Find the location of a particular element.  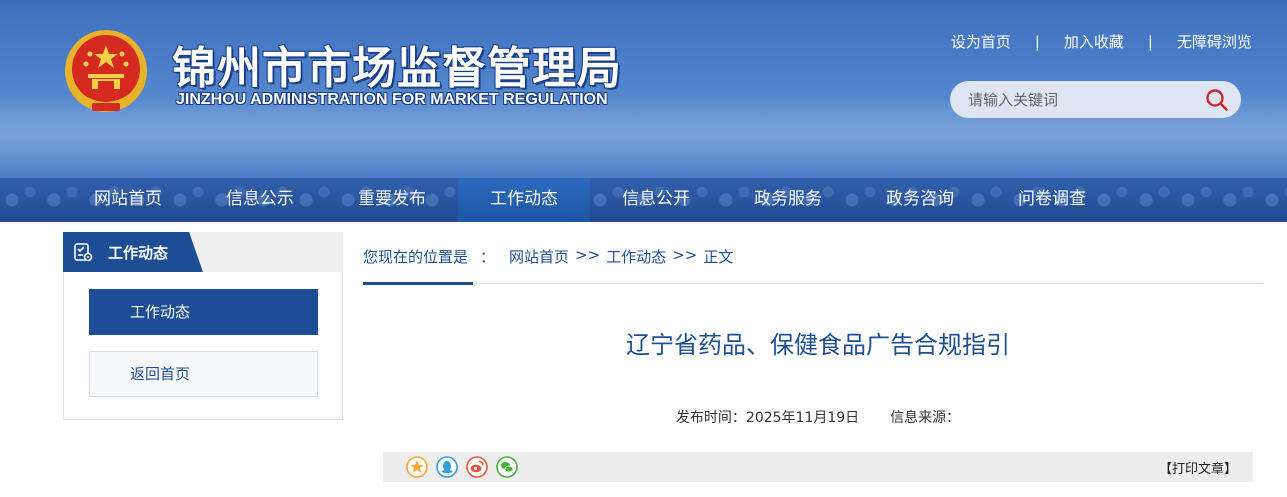

search-box is located at coordinates (1095, 99).